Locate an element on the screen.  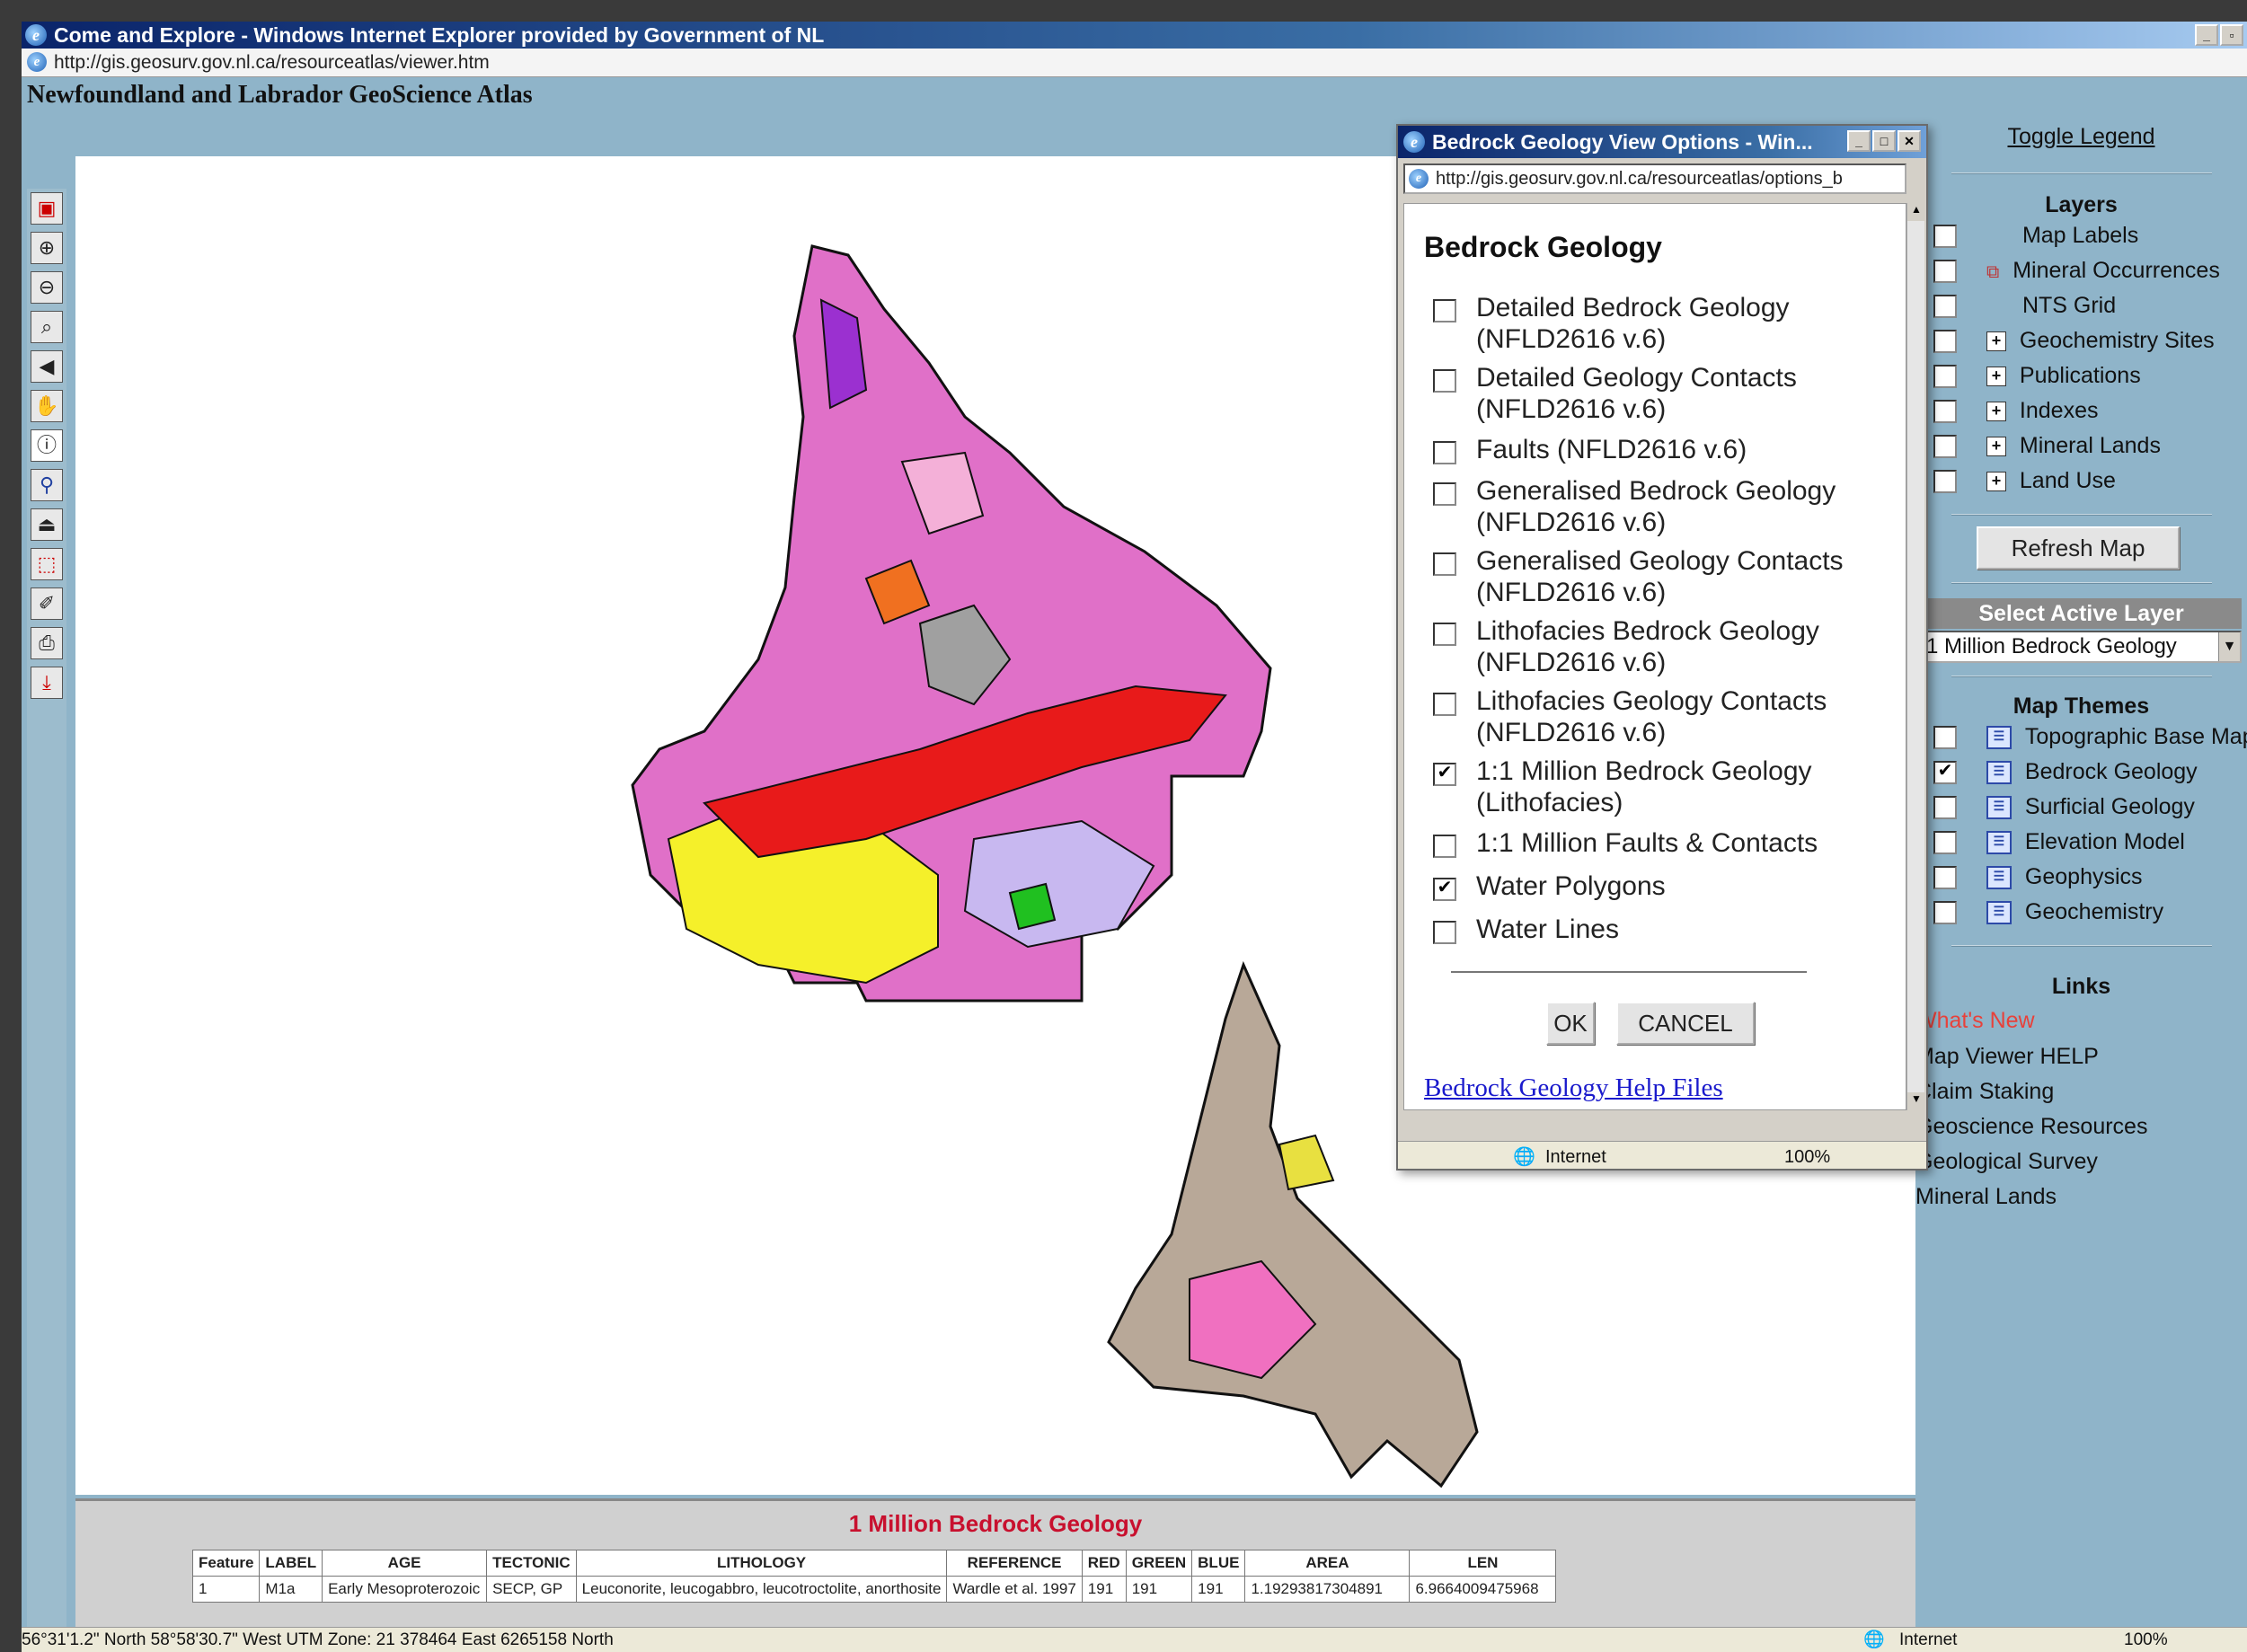
find-binoculars-icon: ⚲ is located at coordinates (47, 485).